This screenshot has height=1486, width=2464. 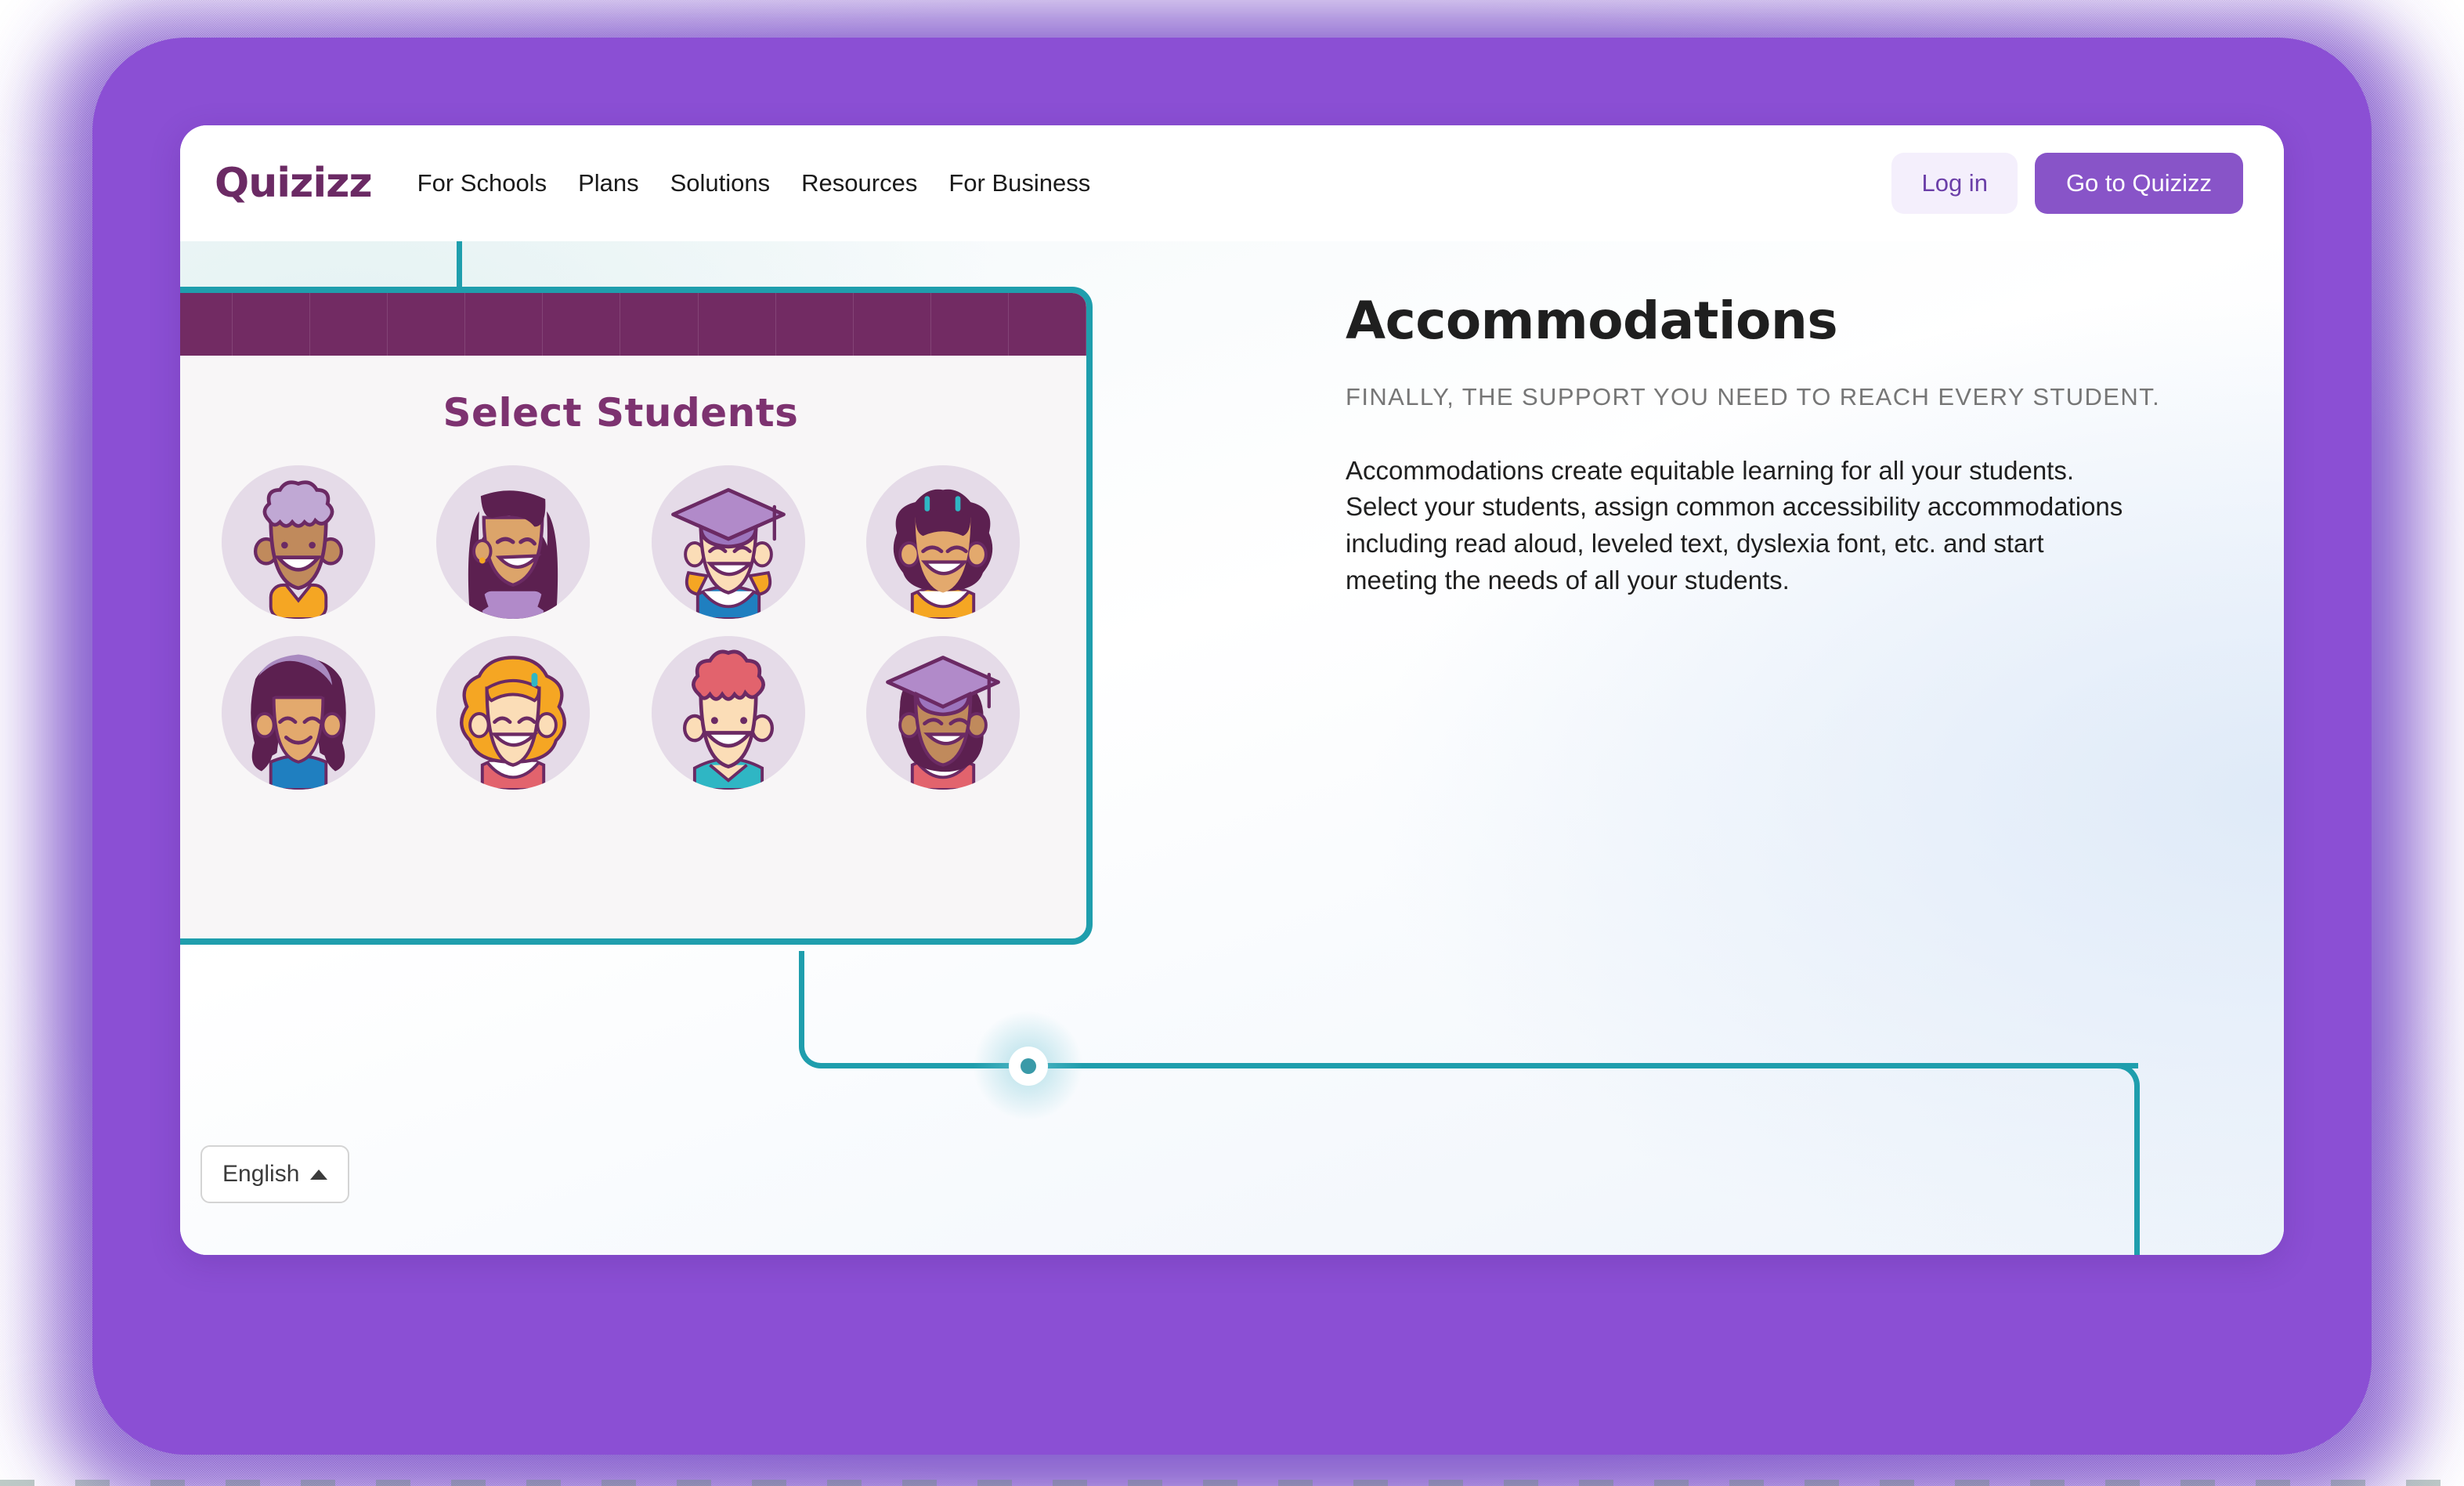 I want to click on connector-corner-top-right, so click(x=2117, y=1085).